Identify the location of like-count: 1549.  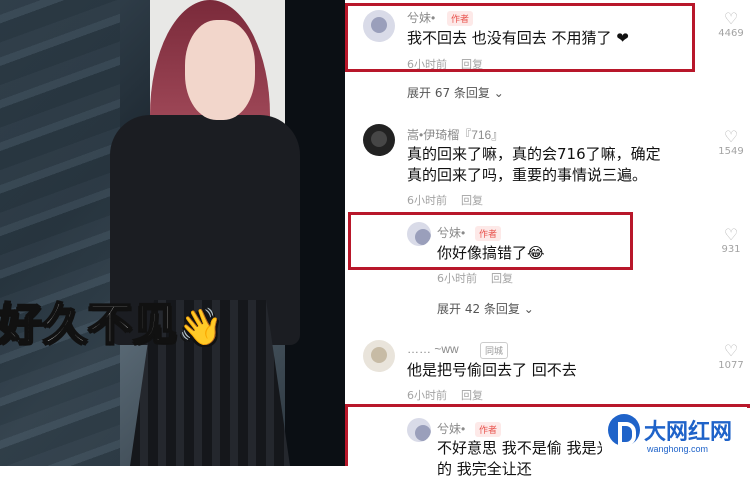
(731, 151).